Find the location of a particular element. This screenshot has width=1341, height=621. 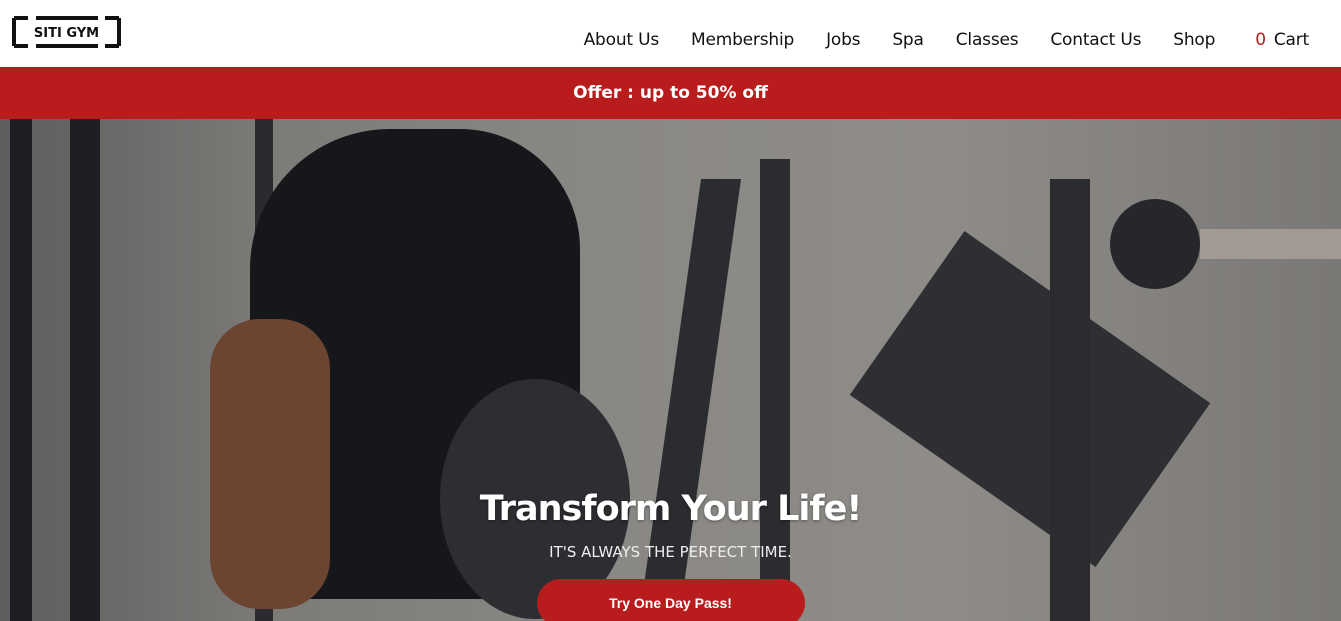

svg-text: SITI GYM is located at coordinates (66, 33).